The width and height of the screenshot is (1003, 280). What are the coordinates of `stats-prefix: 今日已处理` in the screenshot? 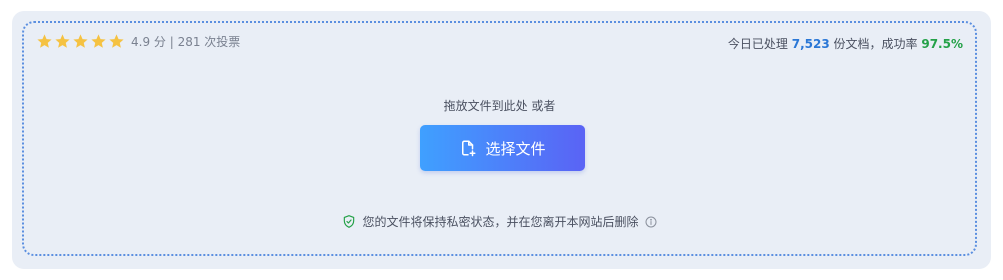 It's located at (757, 44).